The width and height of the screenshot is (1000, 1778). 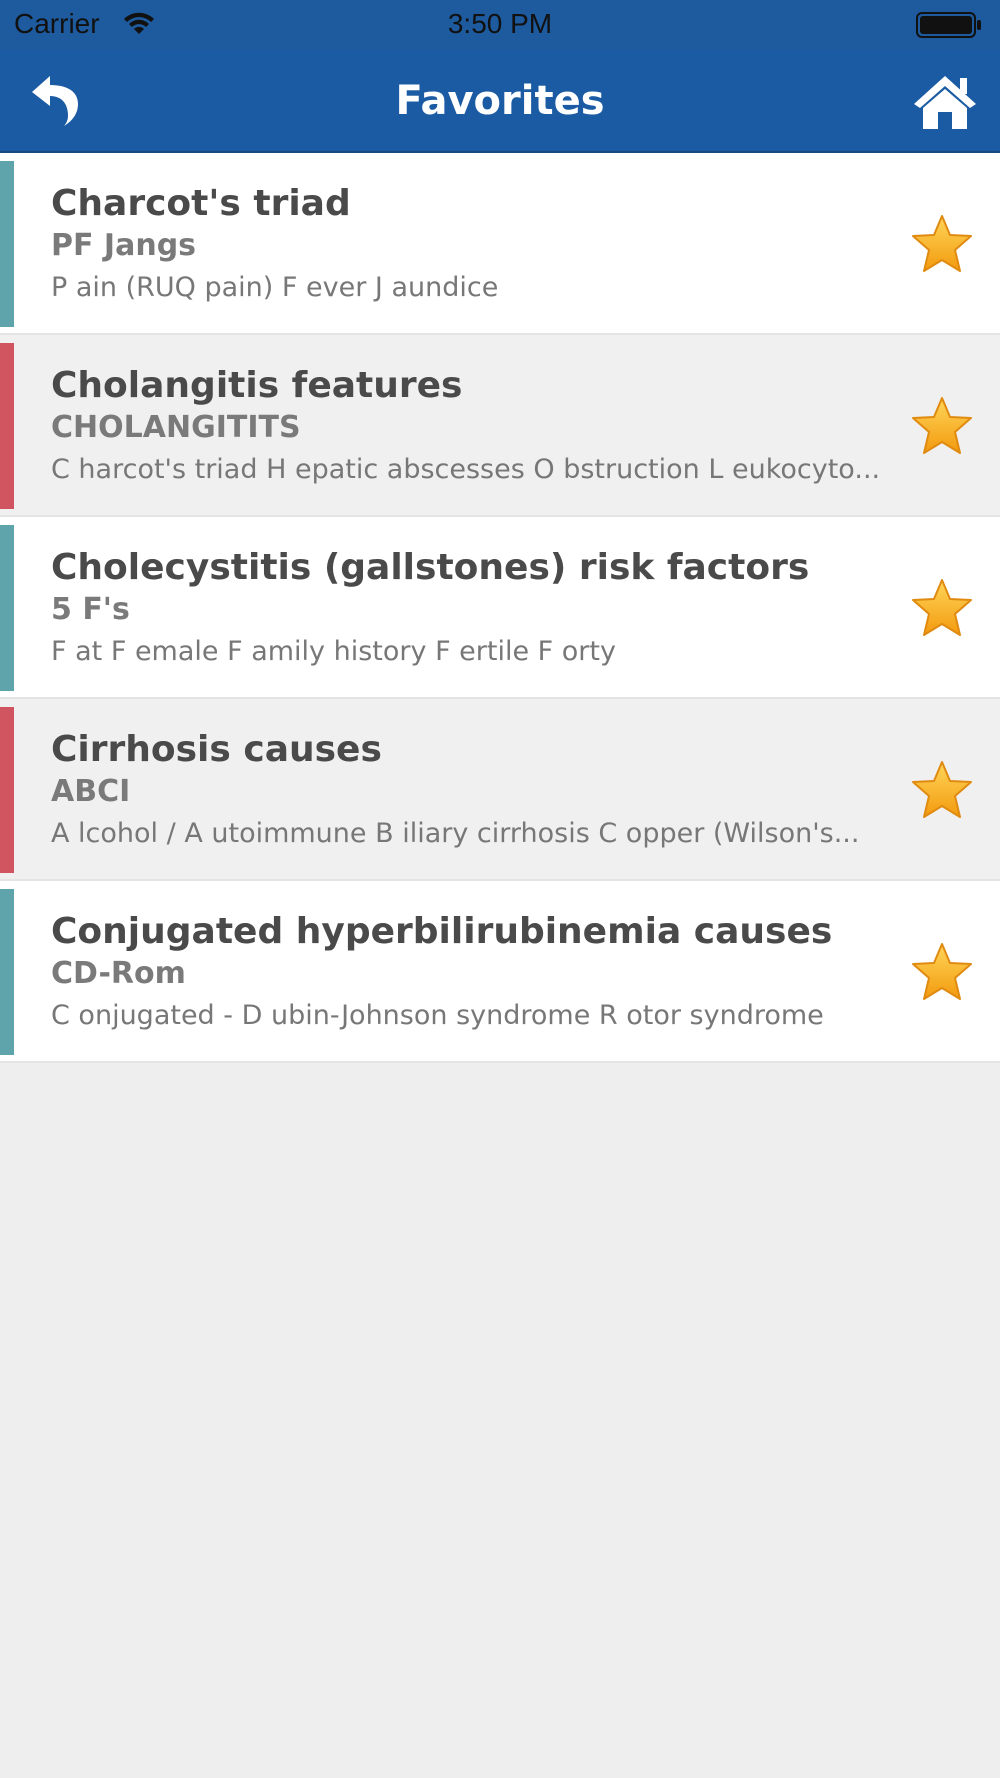 I want to click on clock-time: 3:50 PM, so click(x=500, y=23).